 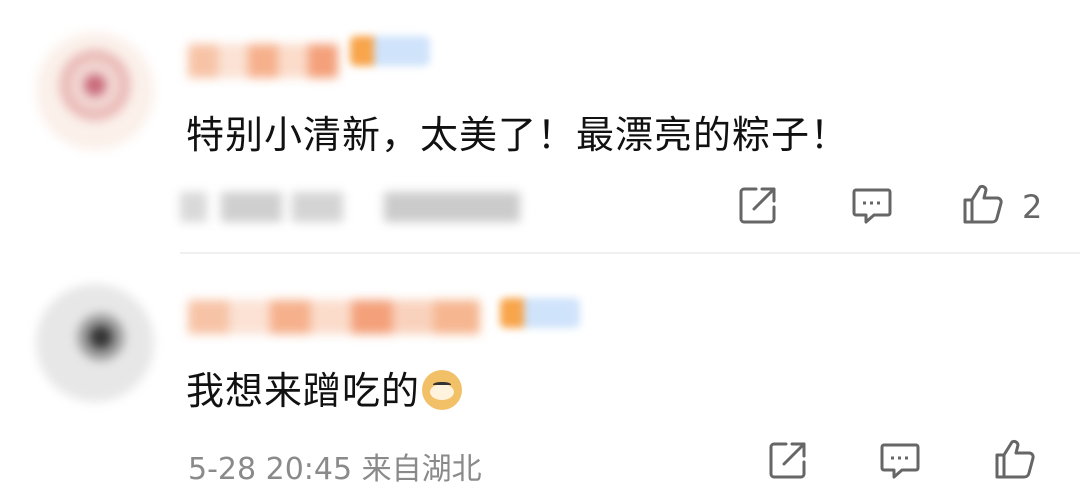 What do you see at coordinates (1032, 207) in the screenshot?
I see `like-count: 2` at bounding box center [1032, 207].